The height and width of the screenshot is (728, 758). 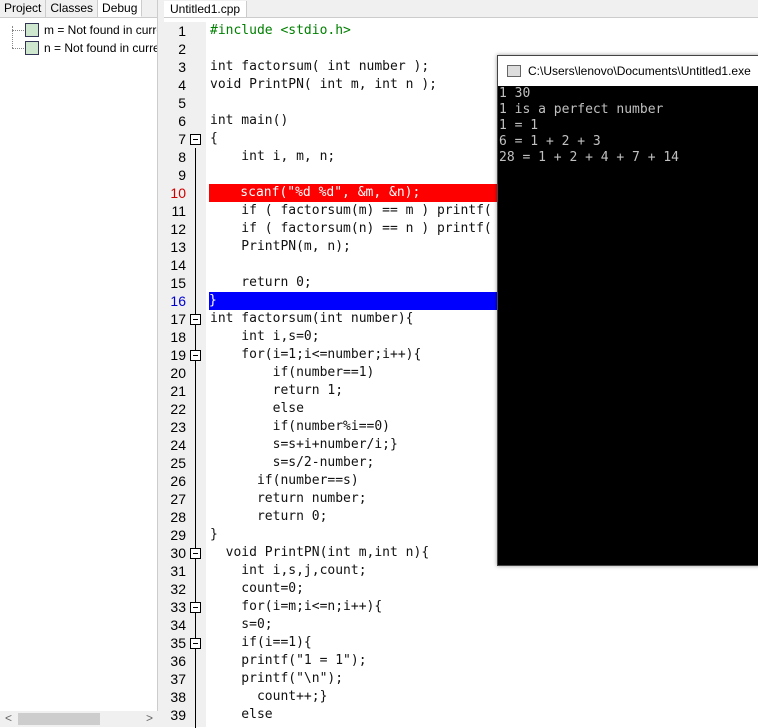 I want to click on line-number: 31, so click(x=175, y=571).